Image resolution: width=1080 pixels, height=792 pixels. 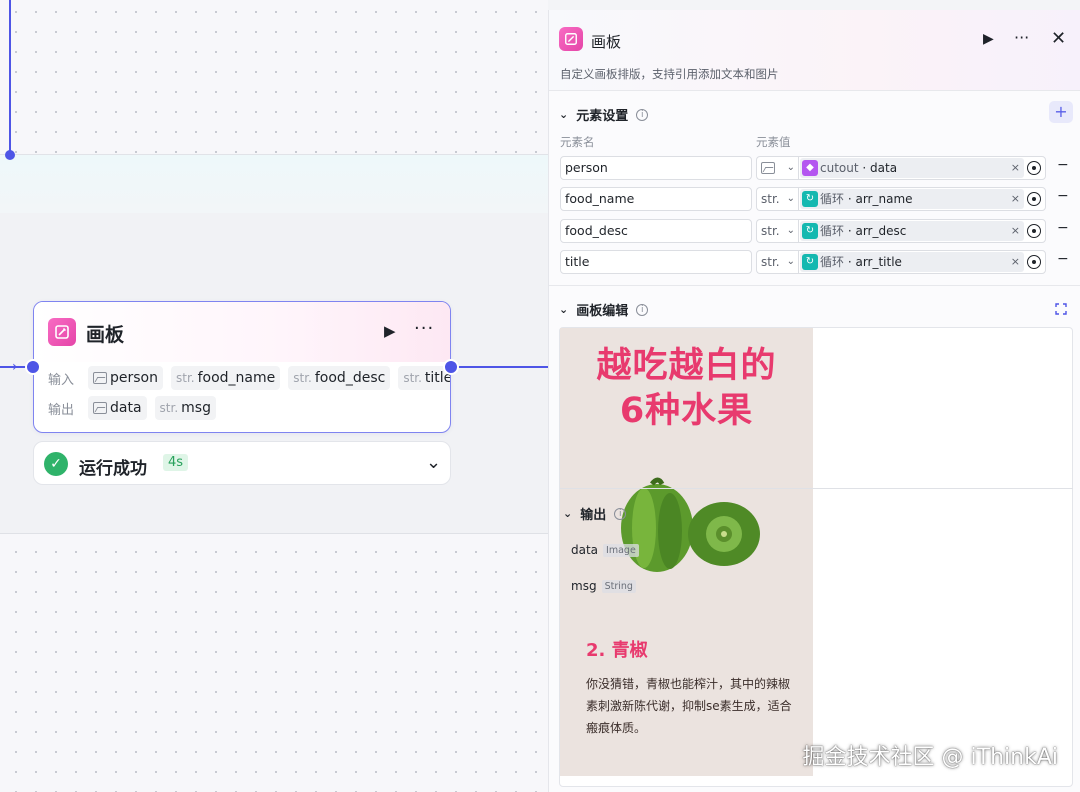 What do you see at coordinates (656, 168) in the screenshot?
I see `element-name-input: person` at bounding box center [656, 168].